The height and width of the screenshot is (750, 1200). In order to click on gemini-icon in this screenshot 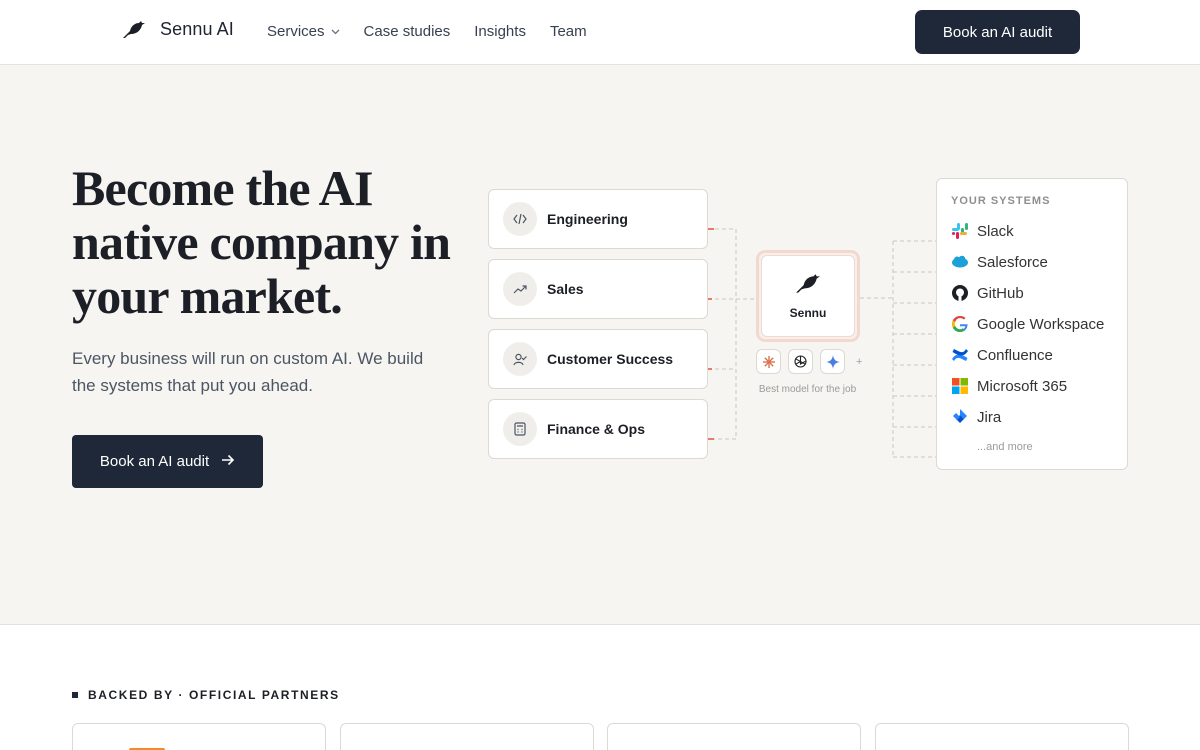, I will do `click(832, 361)`.